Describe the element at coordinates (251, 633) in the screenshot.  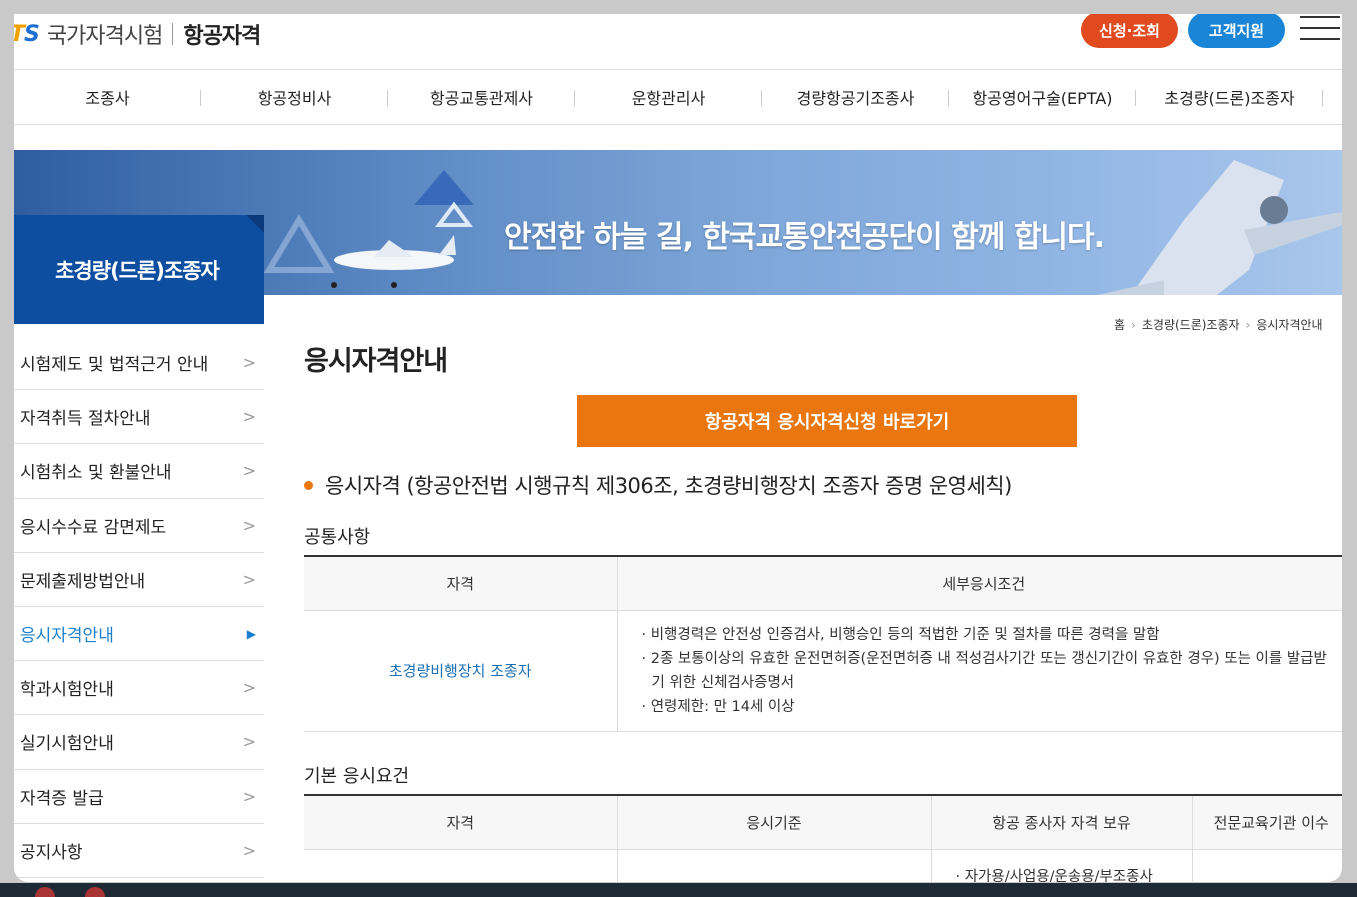
I see `triangle-right-icon: ▶` at that location.